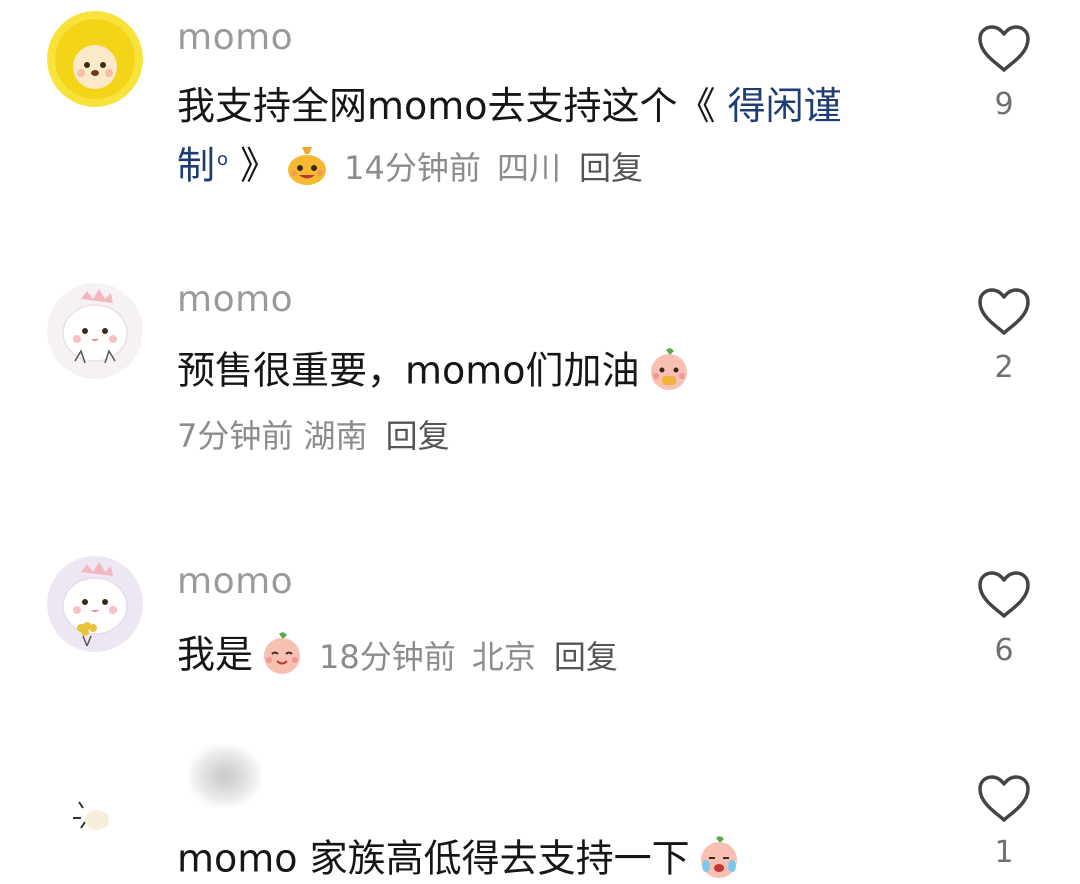 The image size is (1080, 884). I want to click on comment-text-part: 我是, so click(215, 654).